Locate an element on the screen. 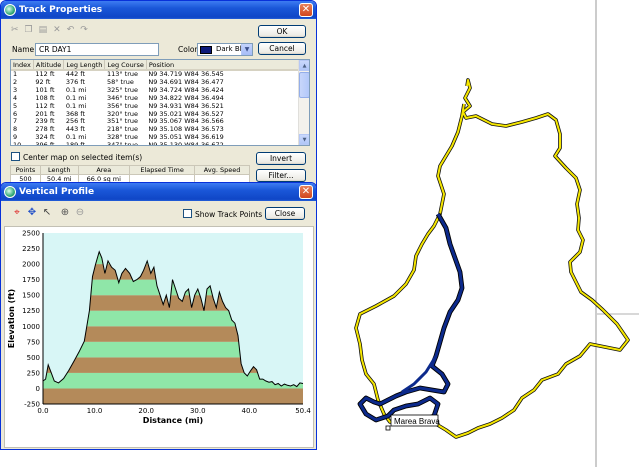 The width and height of the screenshot is (639, 467). paste-icon: ▤ is located at coordinates (43, 31).